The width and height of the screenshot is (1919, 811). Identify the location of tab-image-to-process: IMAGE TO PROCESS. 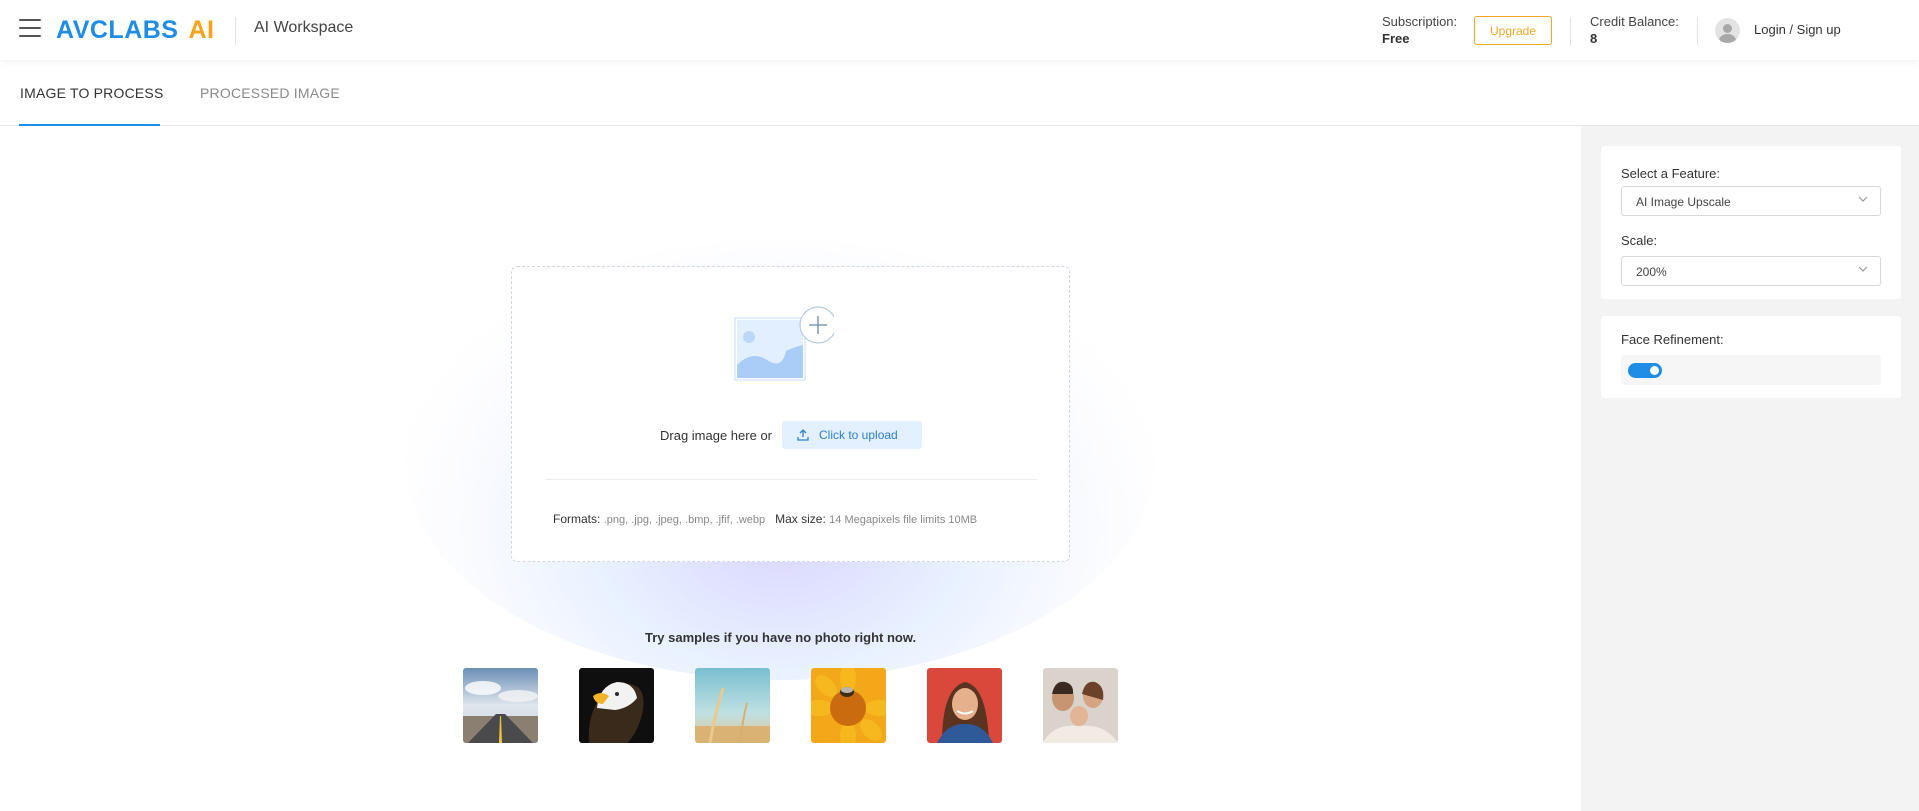
(92, 93).